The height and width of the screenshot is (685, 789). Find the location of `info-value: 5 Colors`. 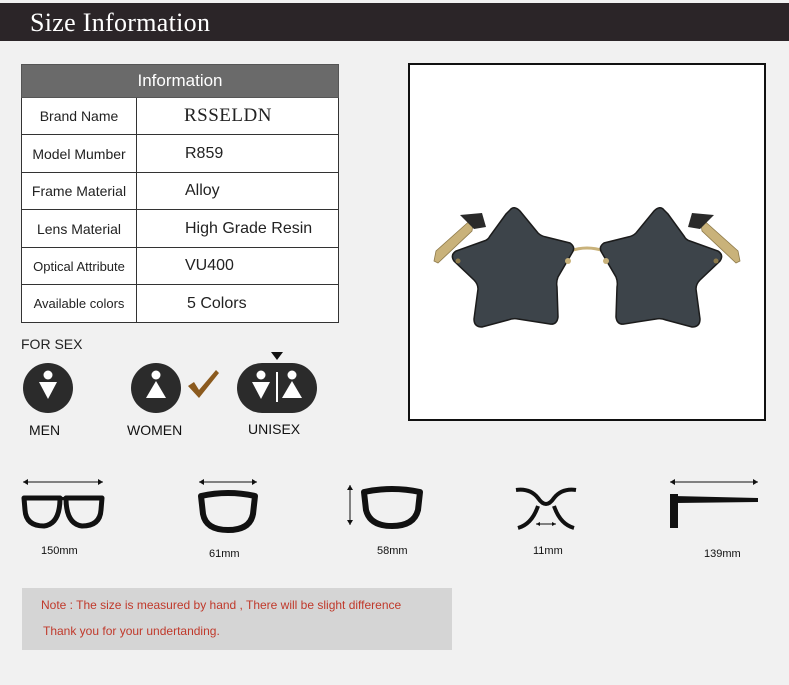

info-value: 5 Colors is located at coordinates (217, 303).